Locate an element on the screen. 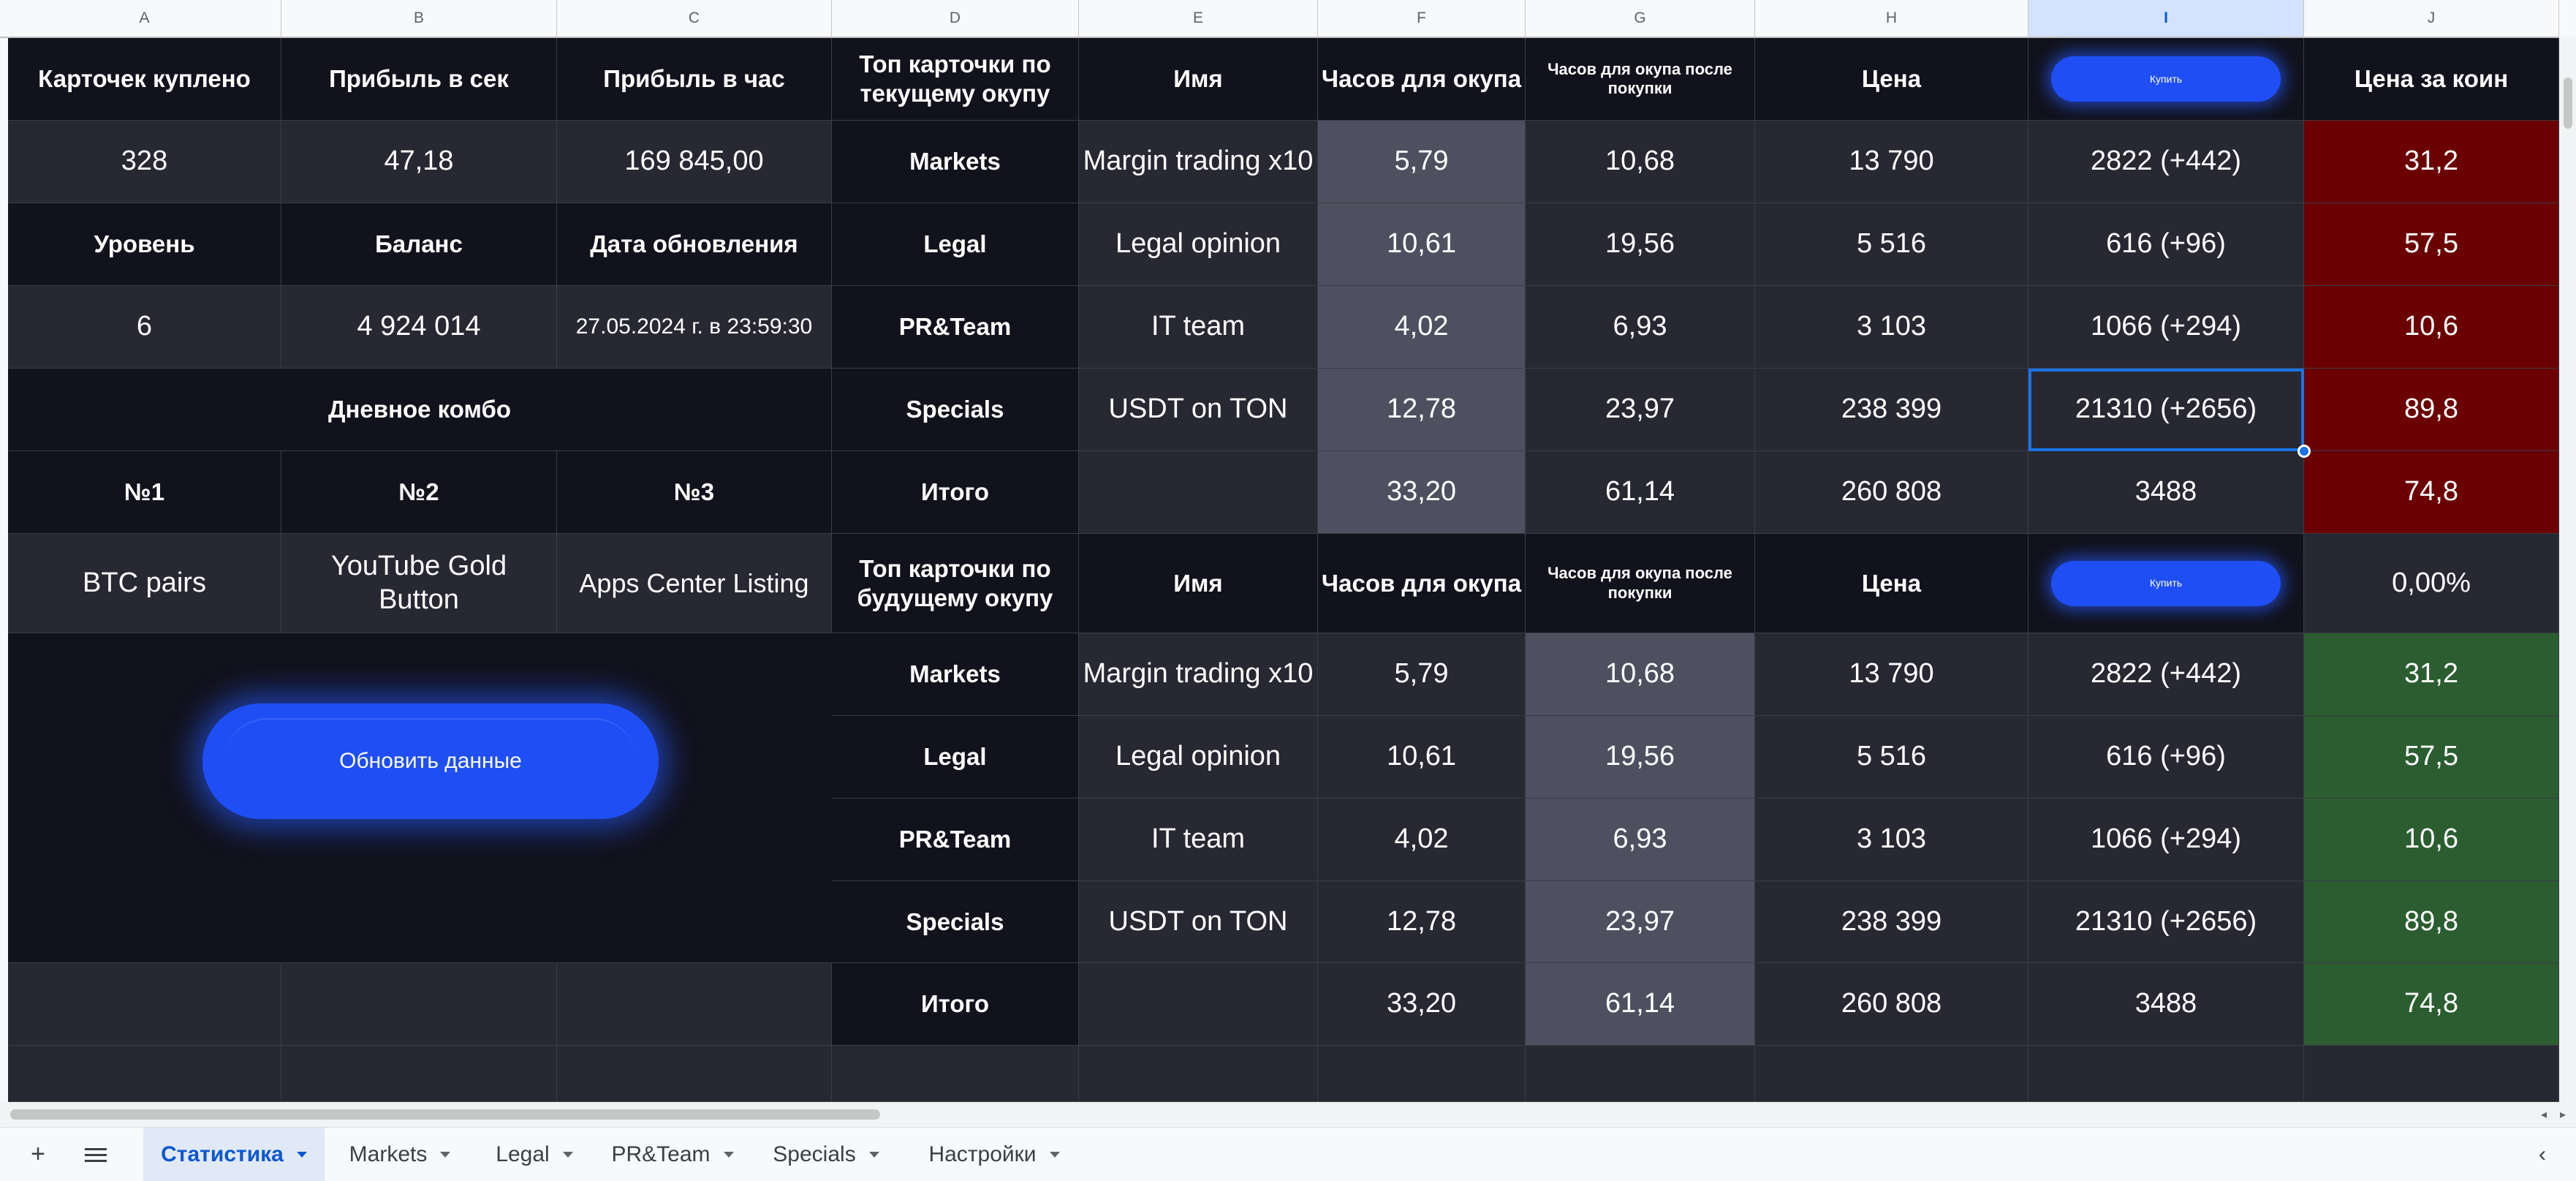 The image size is (2576, 1181). column-header-g: G is located at coordinates (1640, 18).